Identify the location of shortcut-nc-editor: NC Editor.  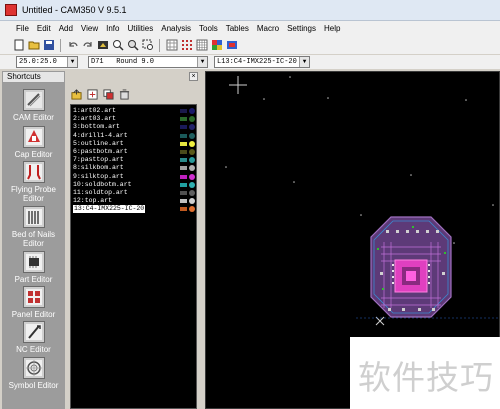
(33, 337).